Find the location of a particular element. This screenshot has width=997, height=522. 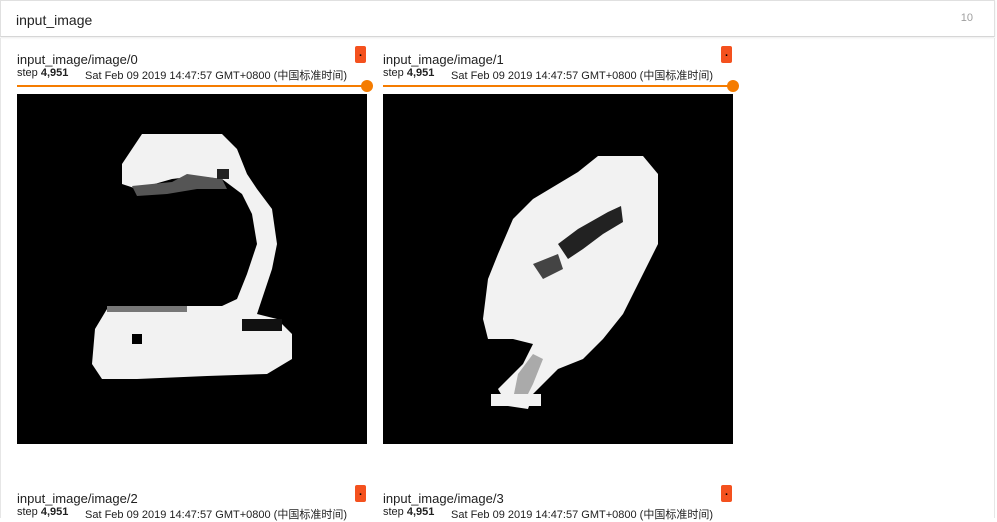

card-title: input_image/image/2 is located at coordinates (77, 498).